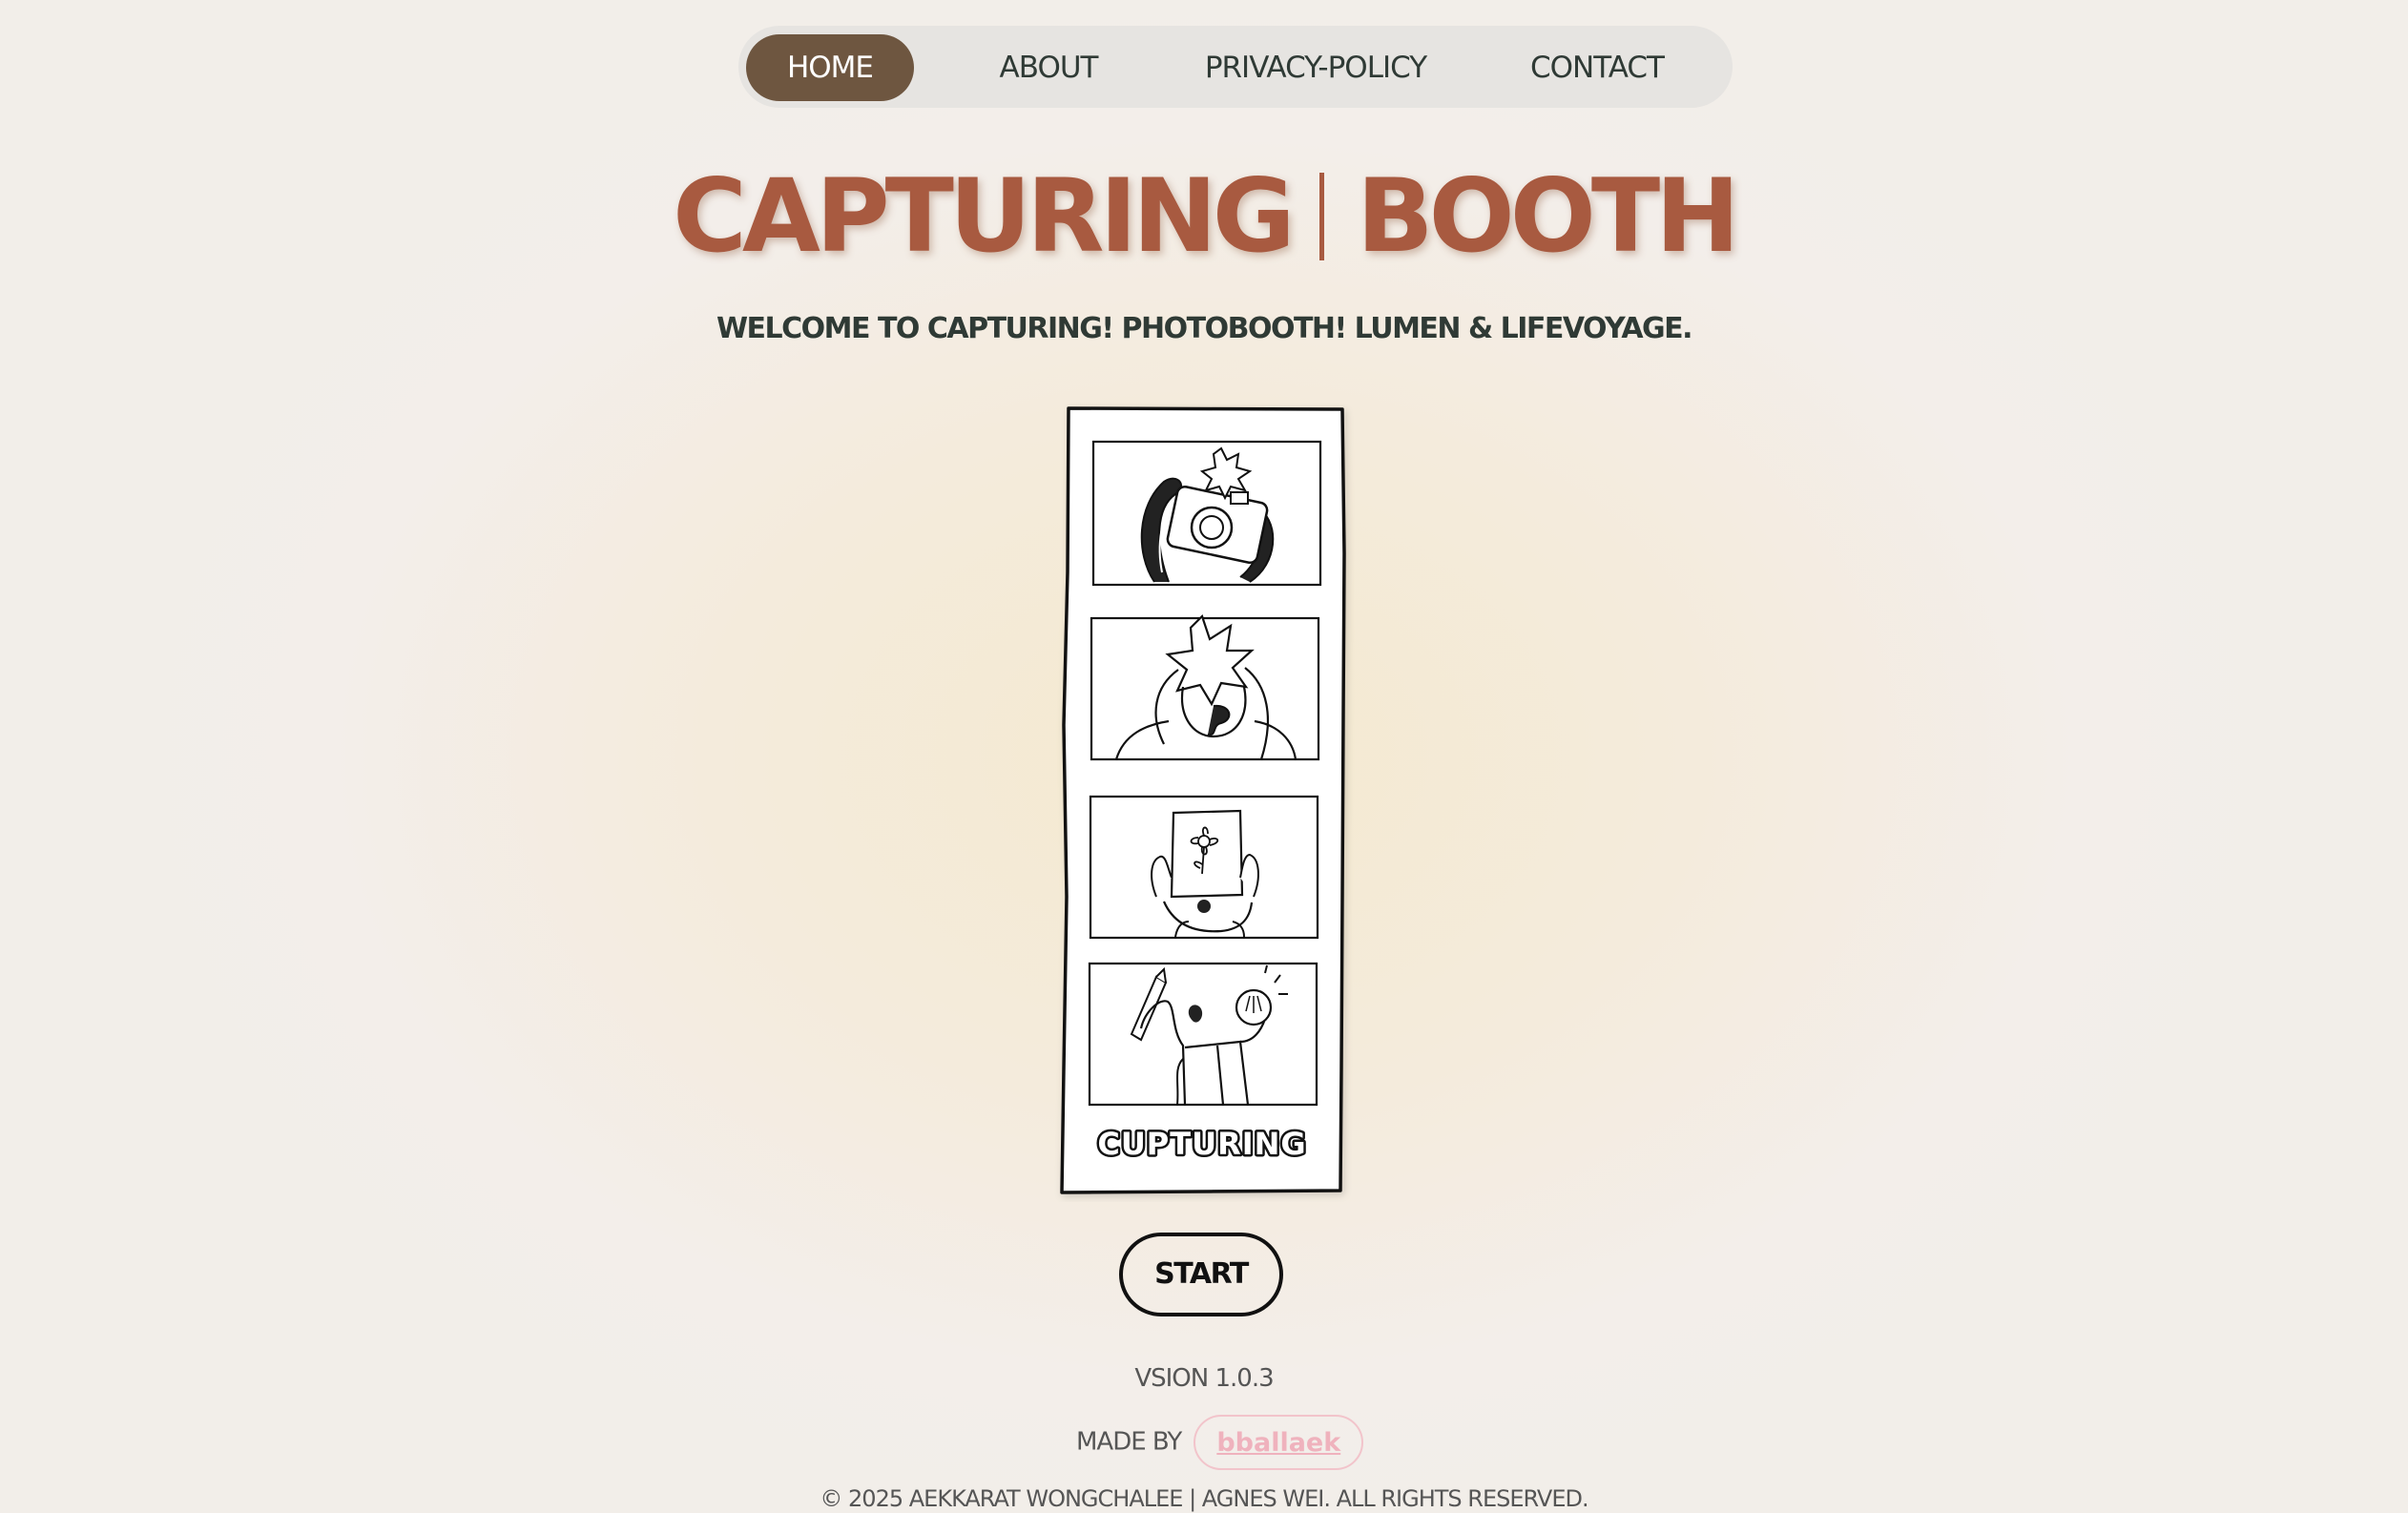 Image resolution: width=2408 pixels, height=1513 pixels. I want to click on made-by-label: MADE BY, so click(1129, 1442).